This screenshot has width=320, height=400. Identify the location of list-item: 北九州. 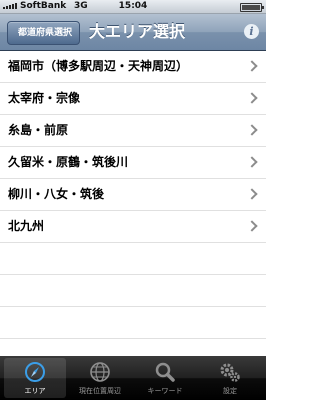
(133, 227).